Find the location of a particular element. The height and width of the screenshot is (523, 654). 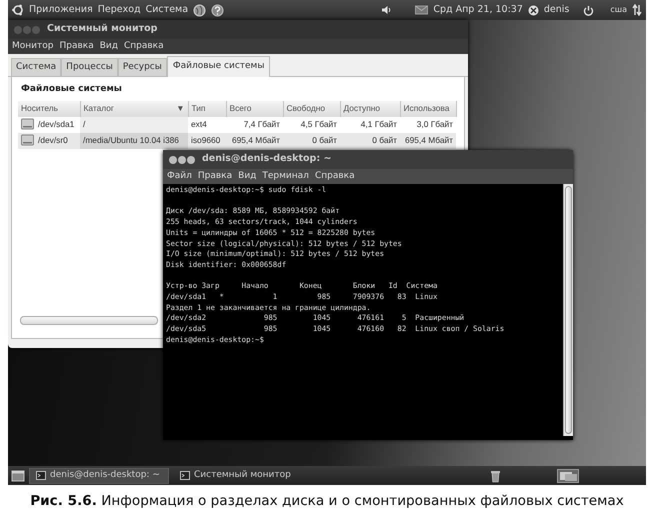

tab: Система is located at coordinates (36, 67).